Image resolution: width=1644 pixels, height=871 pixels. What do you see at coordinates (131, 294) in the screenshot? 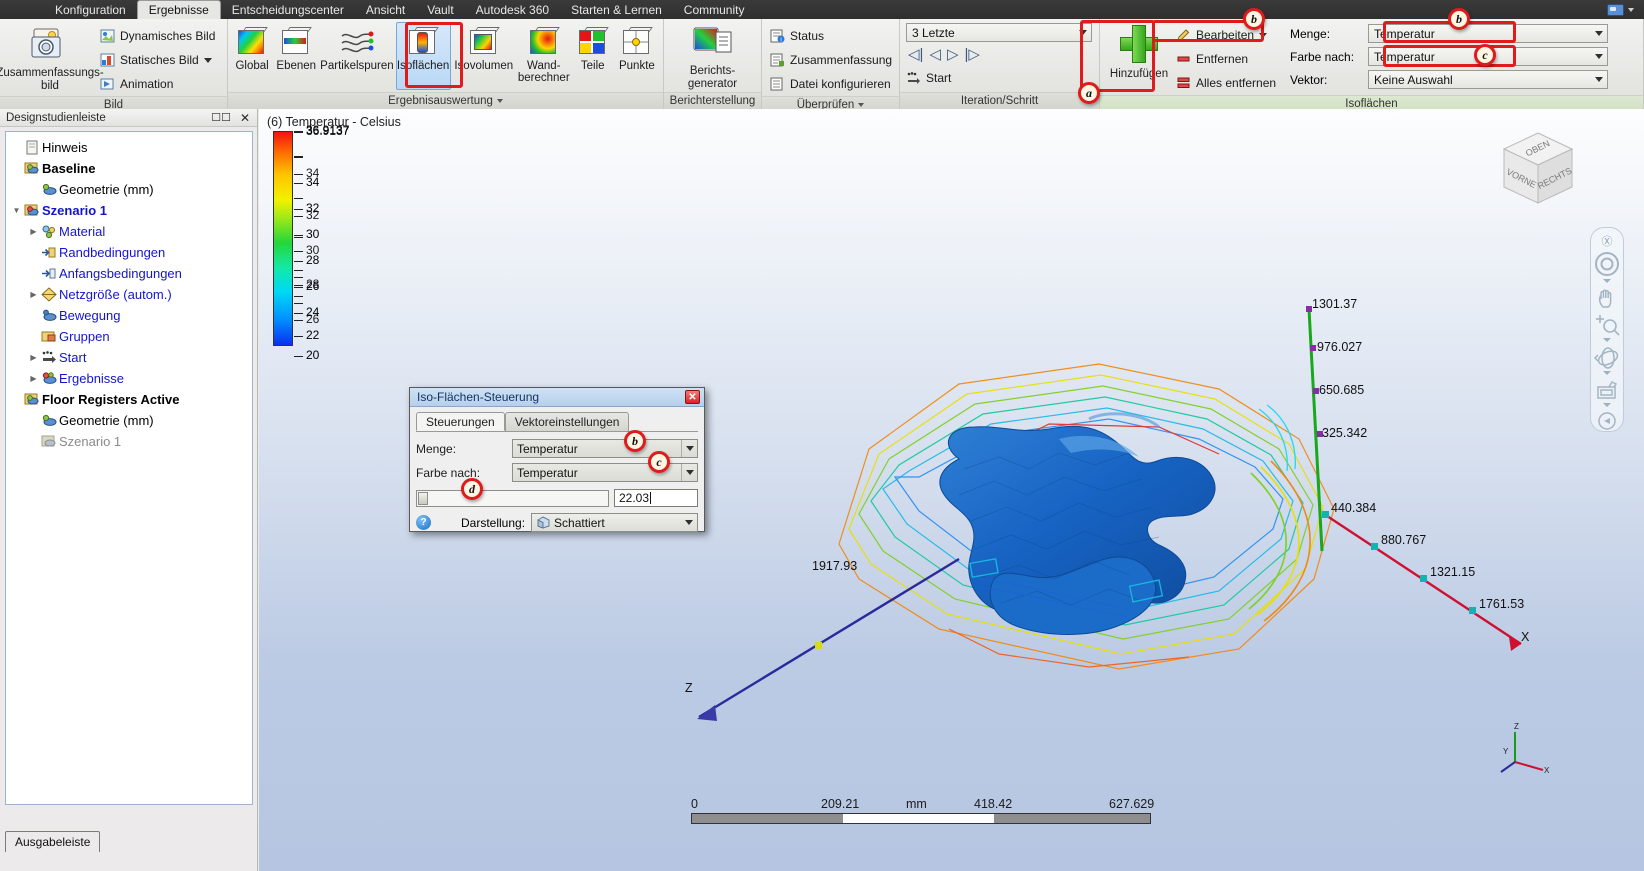
I see `tree-item-netzgroesse: ▶ Netzgröße (autom.)` at bounding box center [131, 294].